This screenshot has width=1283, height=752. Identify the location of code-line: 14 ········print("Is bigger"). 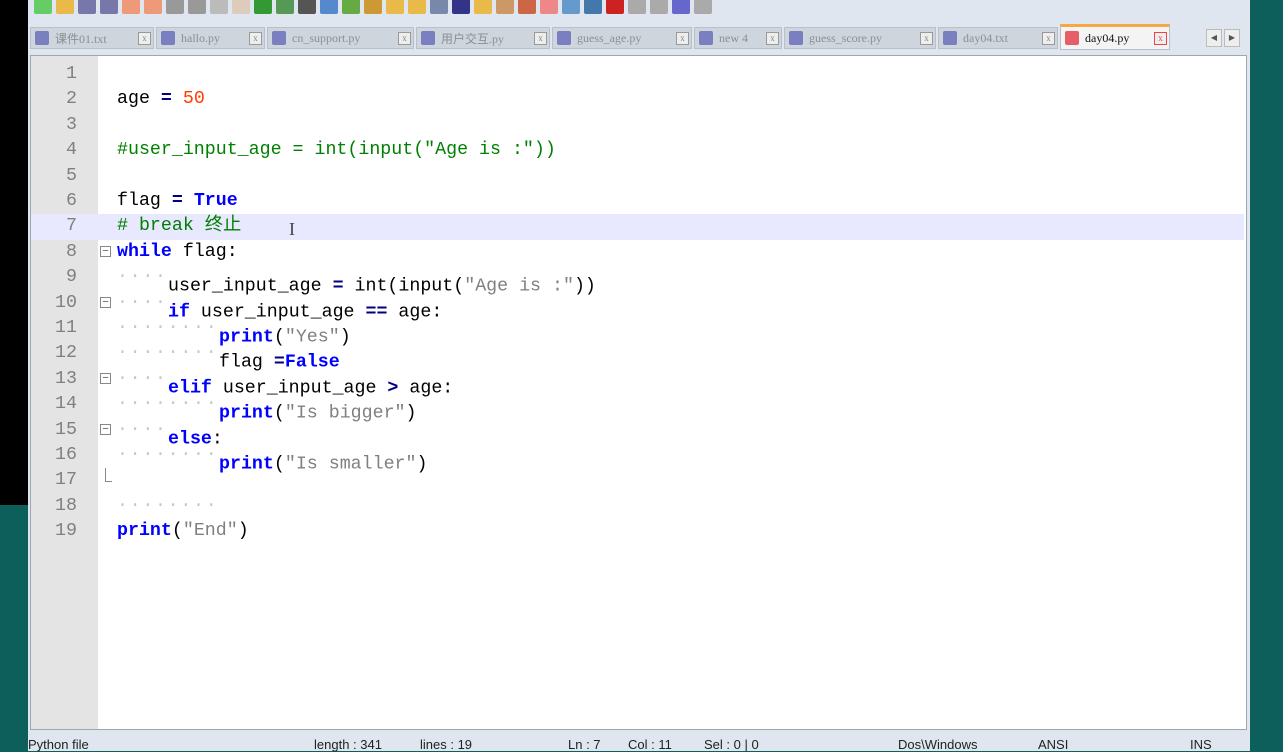
(637, 407).